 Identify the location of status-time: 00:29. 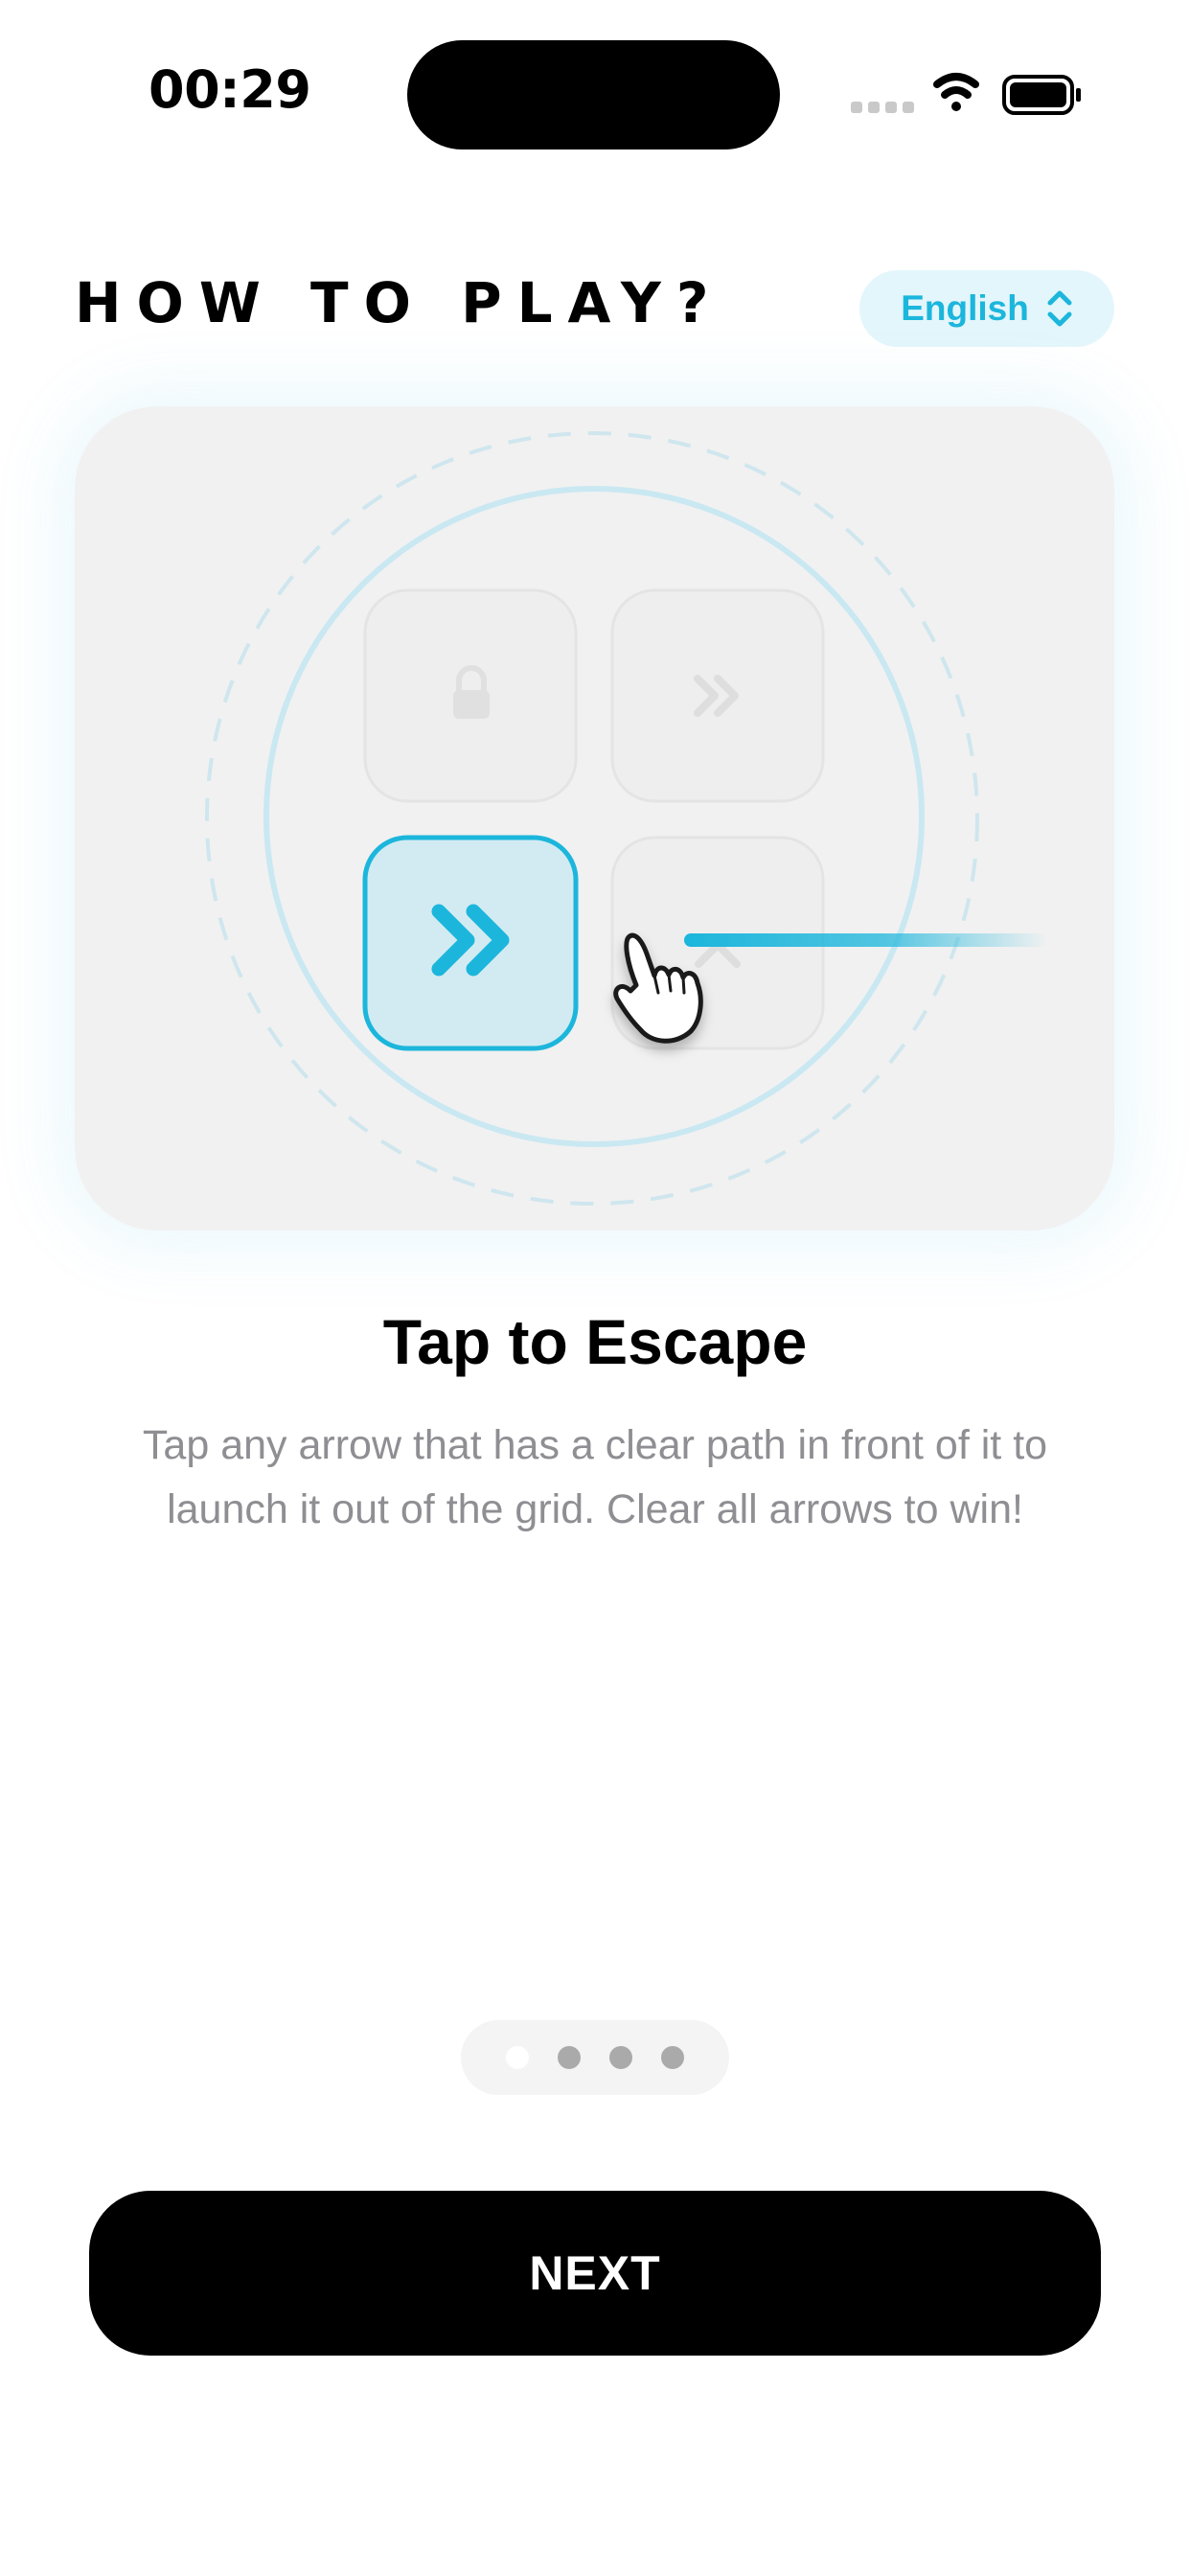
(230, 89).